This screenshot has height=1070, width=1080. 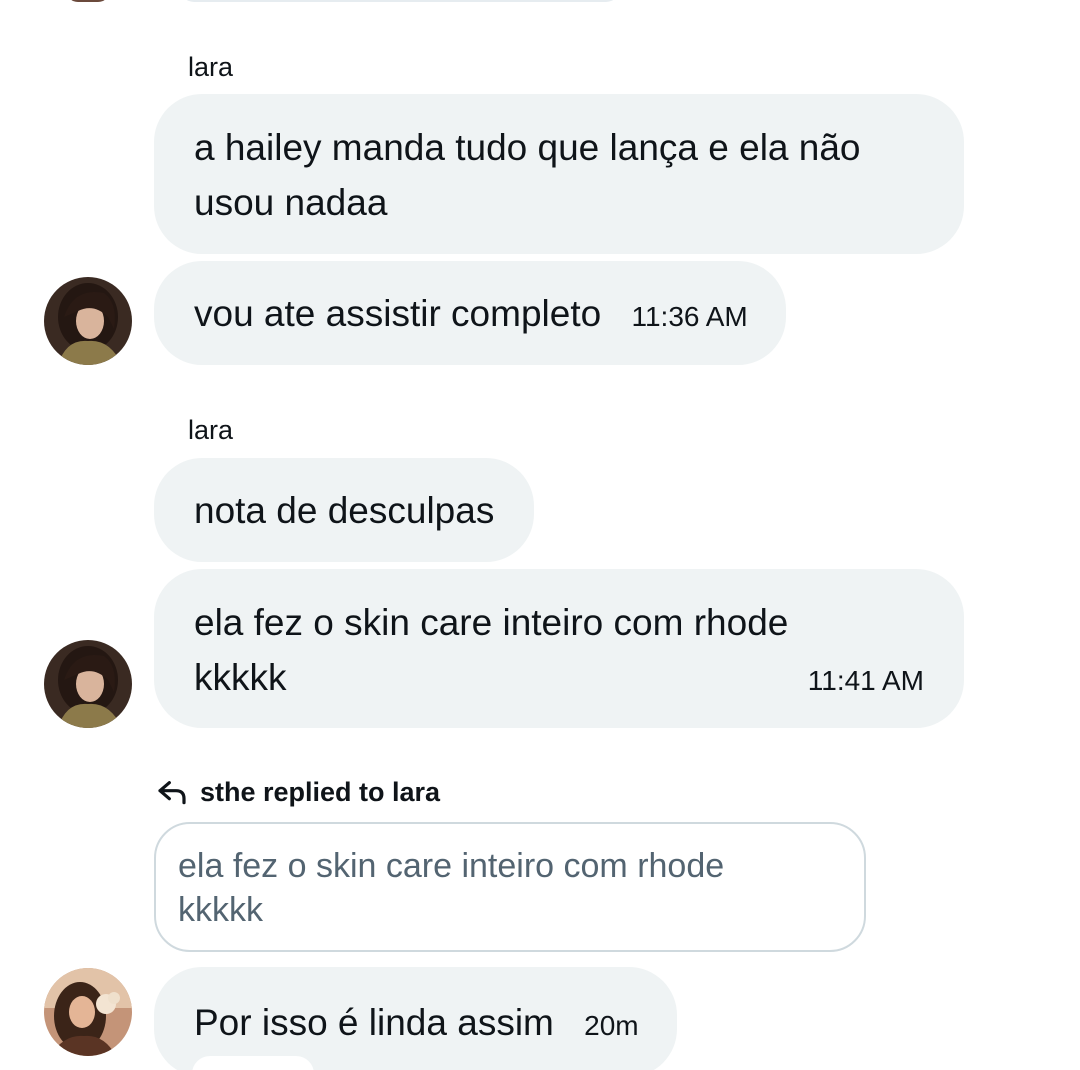 I want to click on avatar-sthe, so click(x=88, y=1012).